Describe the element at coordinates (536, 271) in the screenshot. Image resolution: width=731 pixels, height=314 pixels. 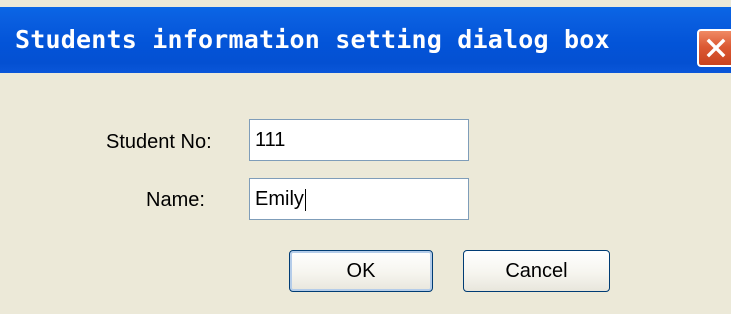
I see `cancel-button: Cancel` at that location.